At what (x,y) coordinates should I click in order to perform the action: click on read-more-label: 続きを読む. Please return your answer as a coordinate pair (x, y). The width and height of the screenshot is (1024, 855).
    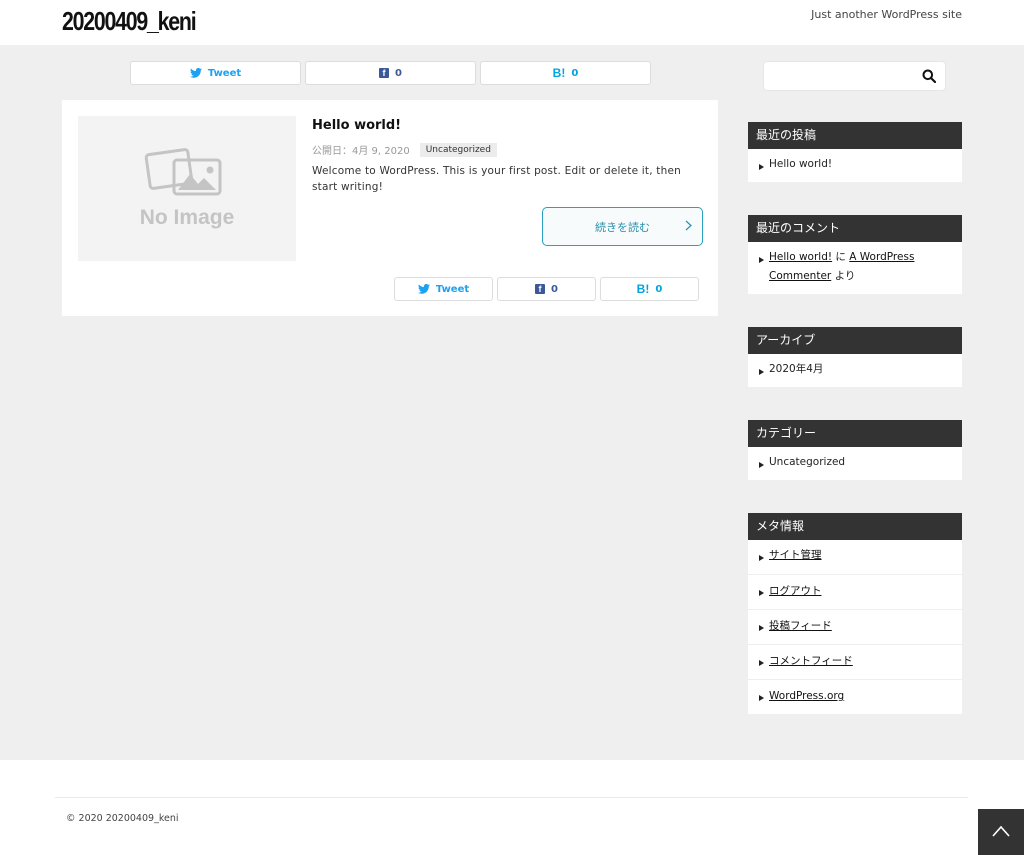
    Looking at the image, I should click on (622, 227).